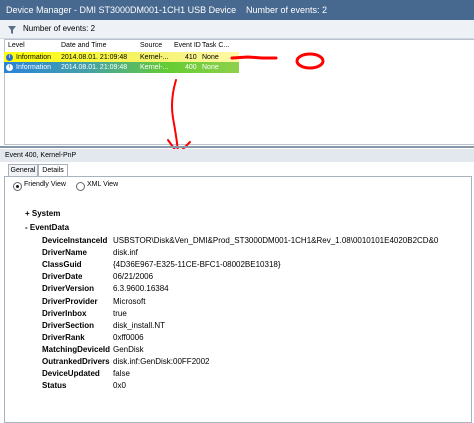 The height and width of the screenshot is (423, 474). Describe the element at coordinates (80, 186) in the screenshot. I see `radio-xml-view` at that location.